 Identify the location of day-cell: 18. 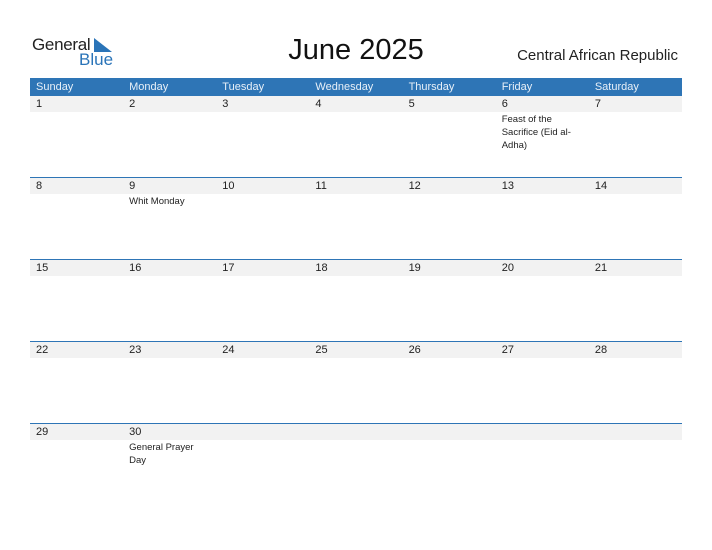
(355, 300).